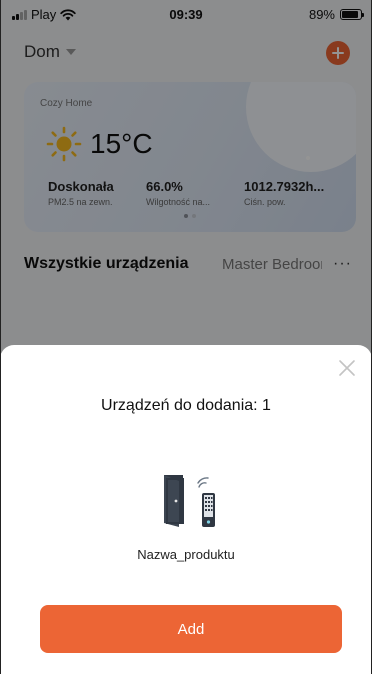 This screenshot has height=674, width=372. I want to click on product-name: Nazwa_produktu, so click(186, 554).